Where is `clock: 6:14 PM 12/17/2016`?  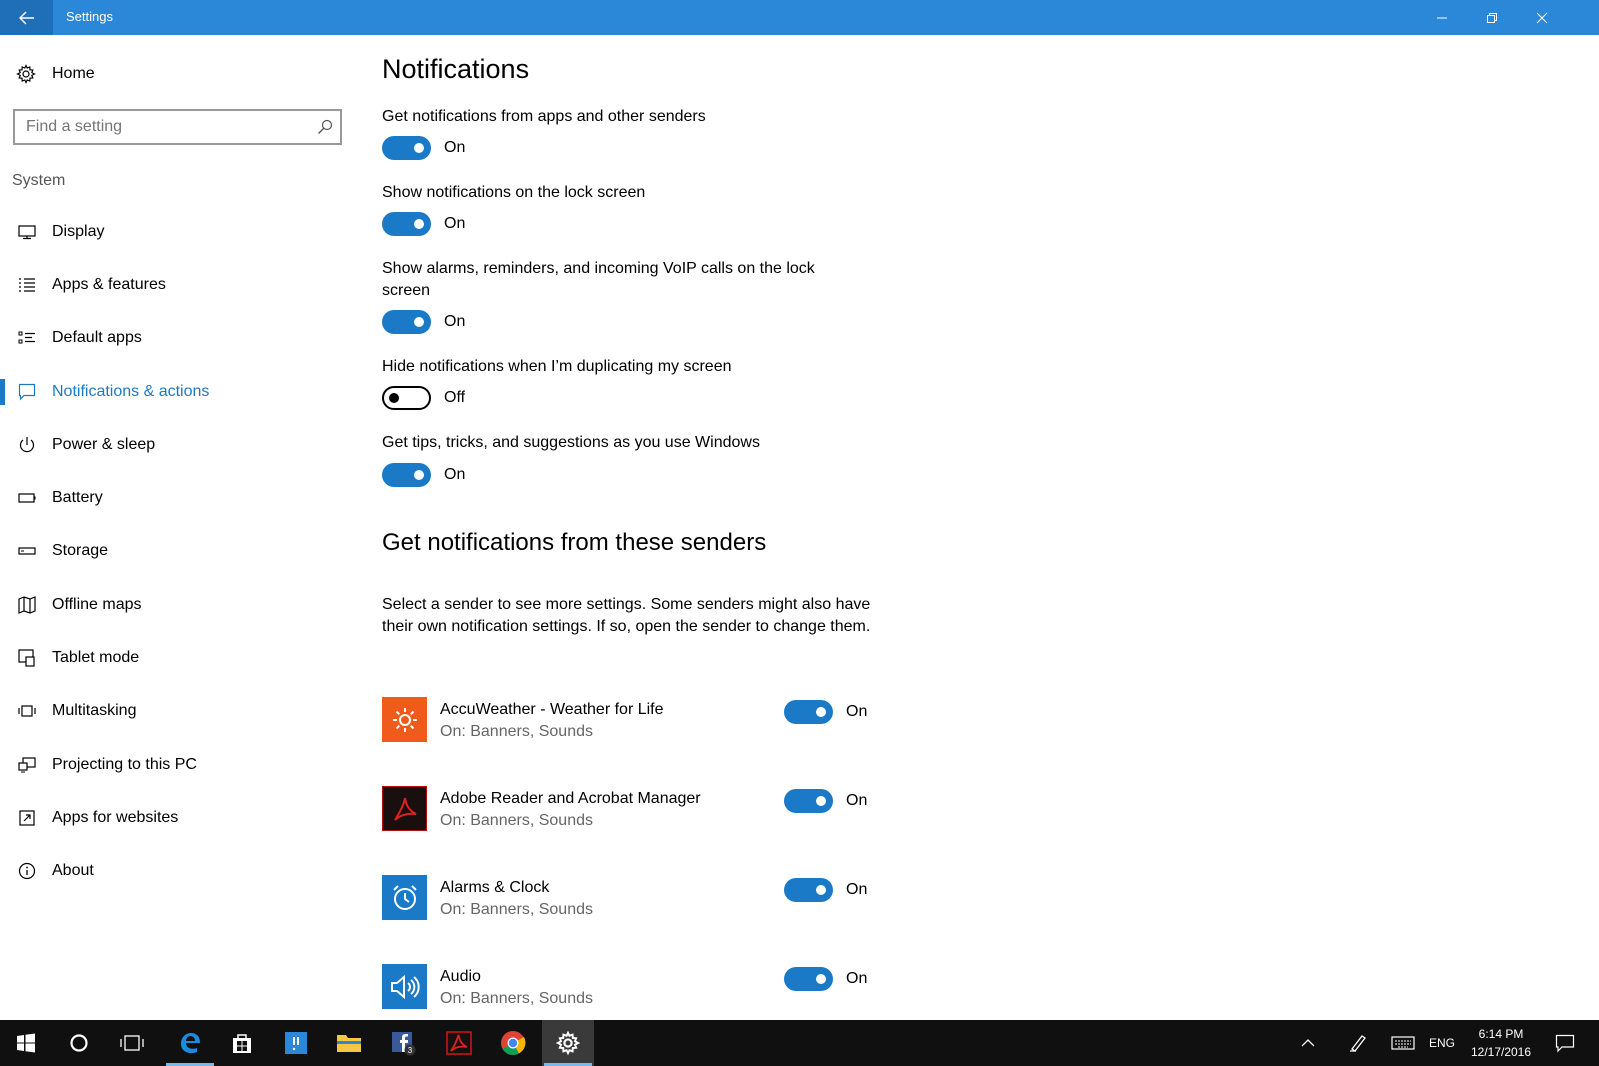 clock: 6:14 PM 12/17/2016 is located at coordinates (1501, 1043).